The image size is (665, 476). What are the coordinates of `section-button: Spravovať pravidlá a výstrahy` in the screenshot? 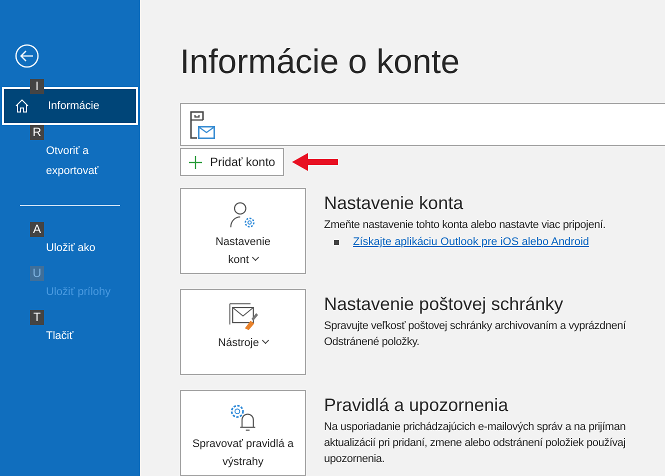 It's located at (243, 433).